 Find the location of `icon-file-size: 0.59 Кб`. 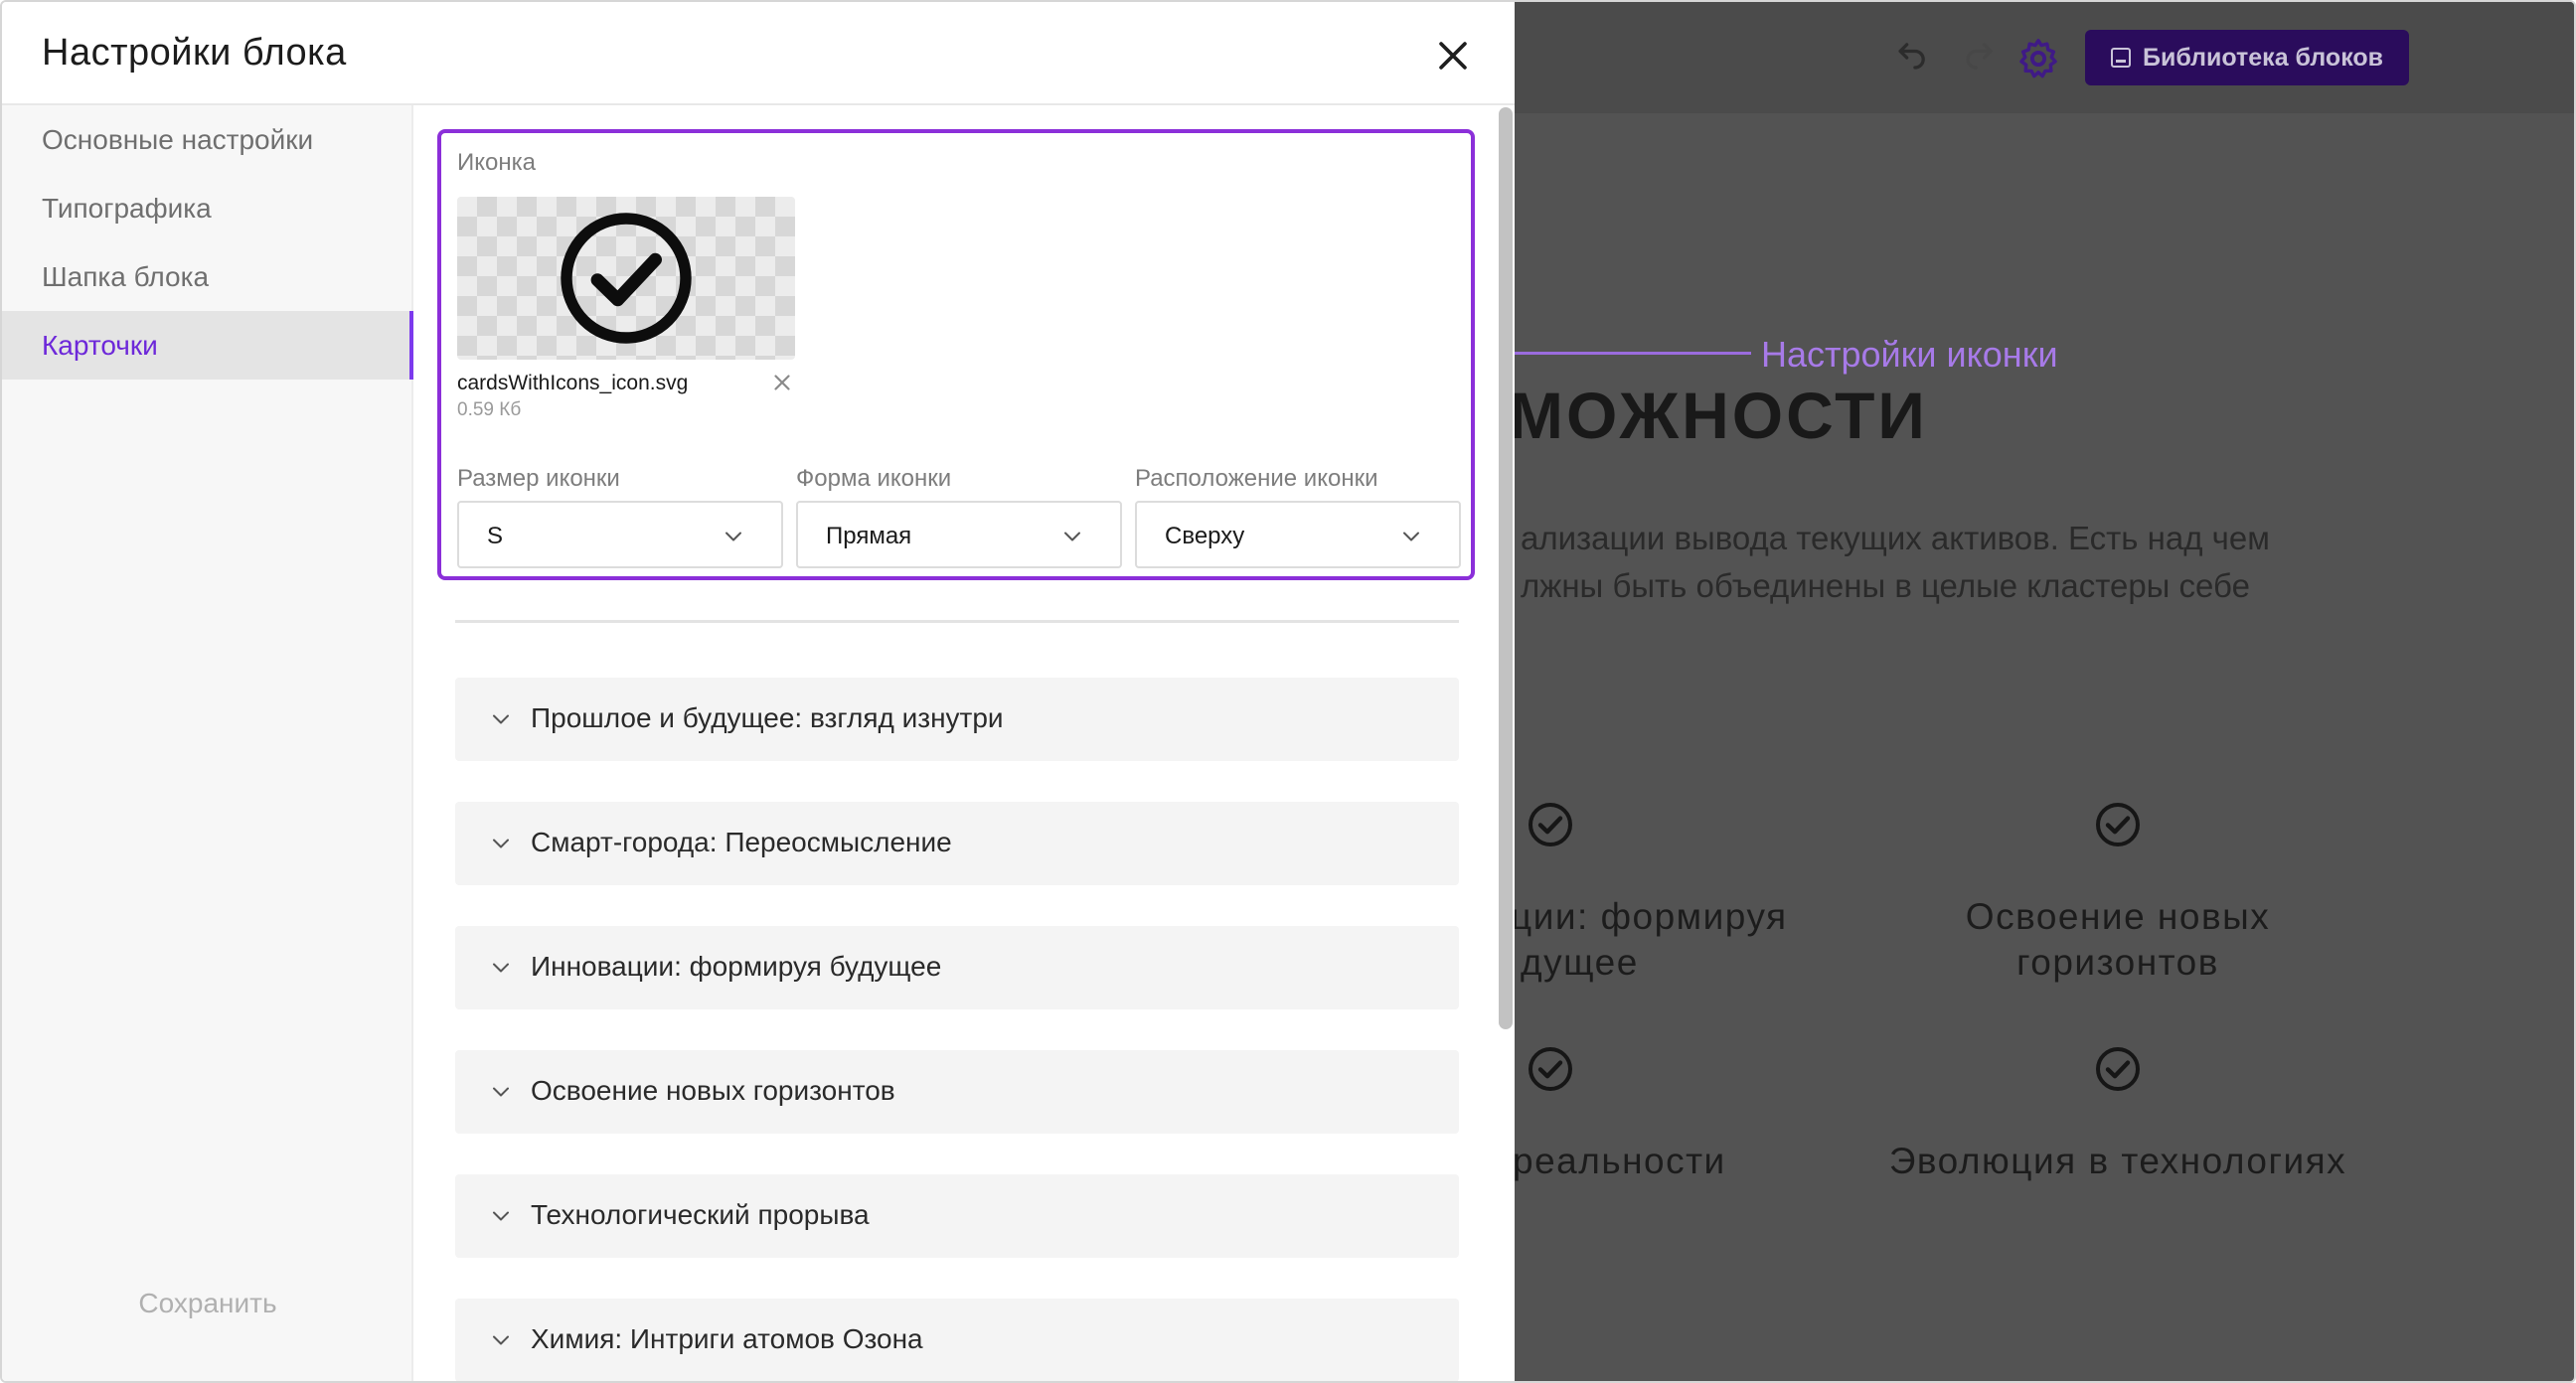

icon-file-size: 0.59 Кб is located at coordinates (489, 409).